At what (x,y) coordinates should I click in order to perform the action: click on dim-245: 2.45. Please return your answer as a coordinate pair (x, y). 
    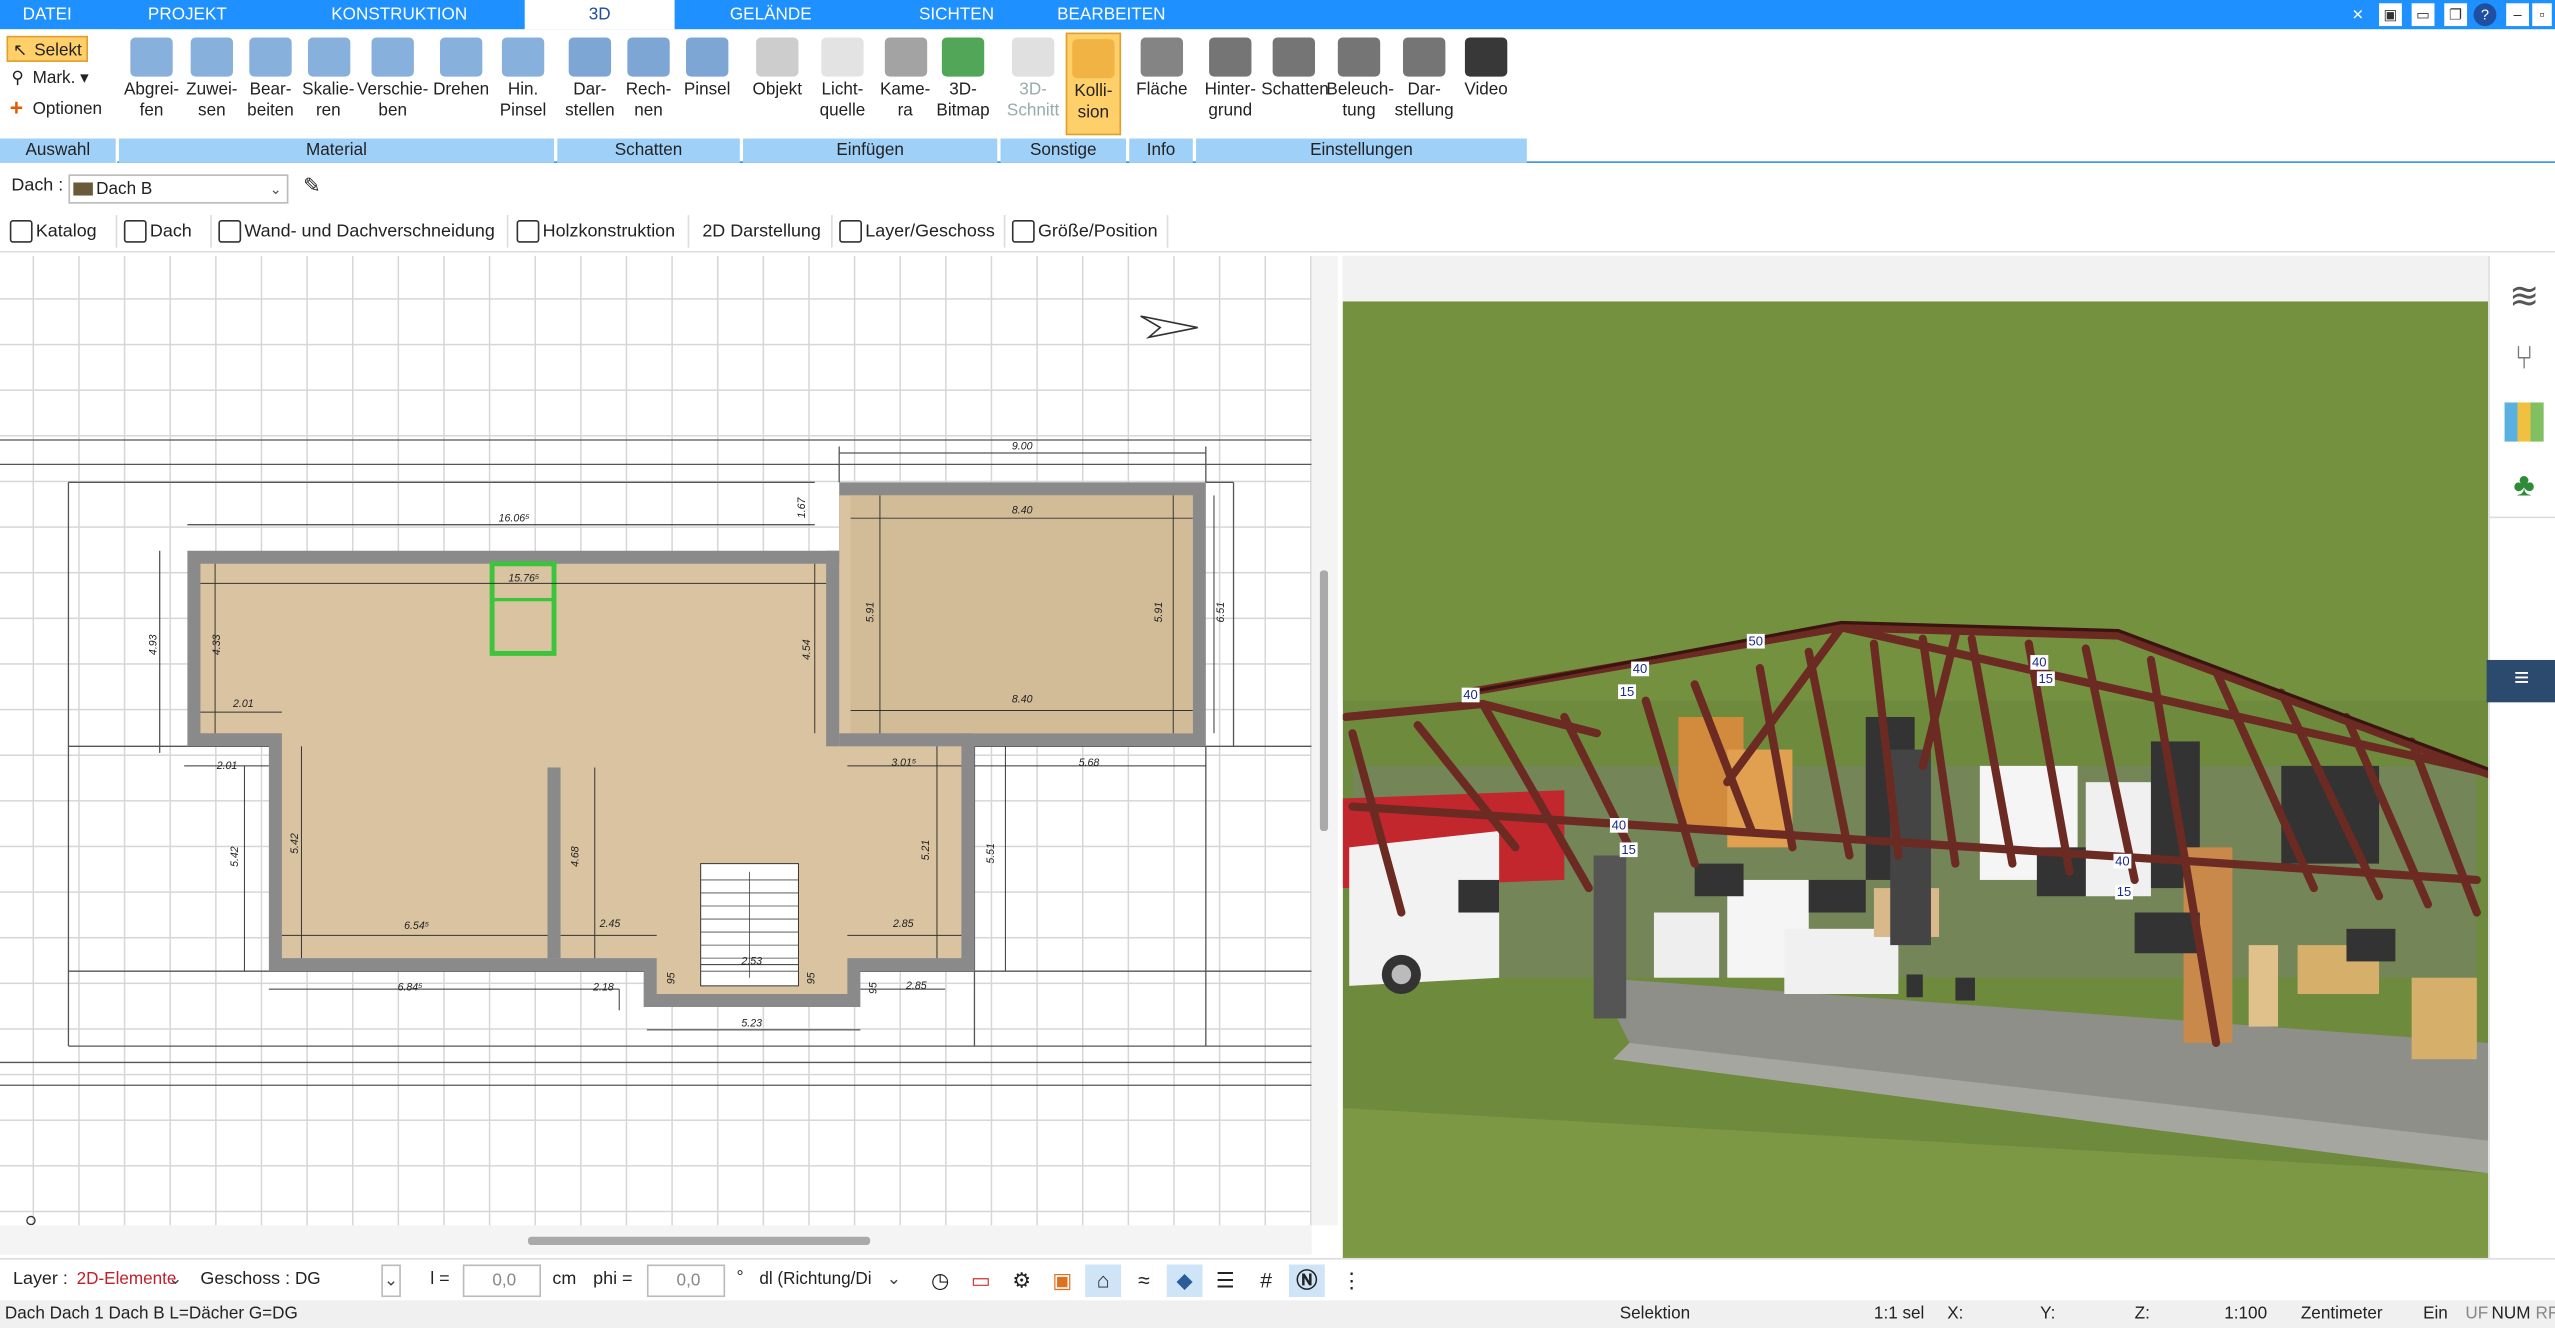
    Looking at the image, I should click on (610, 924).